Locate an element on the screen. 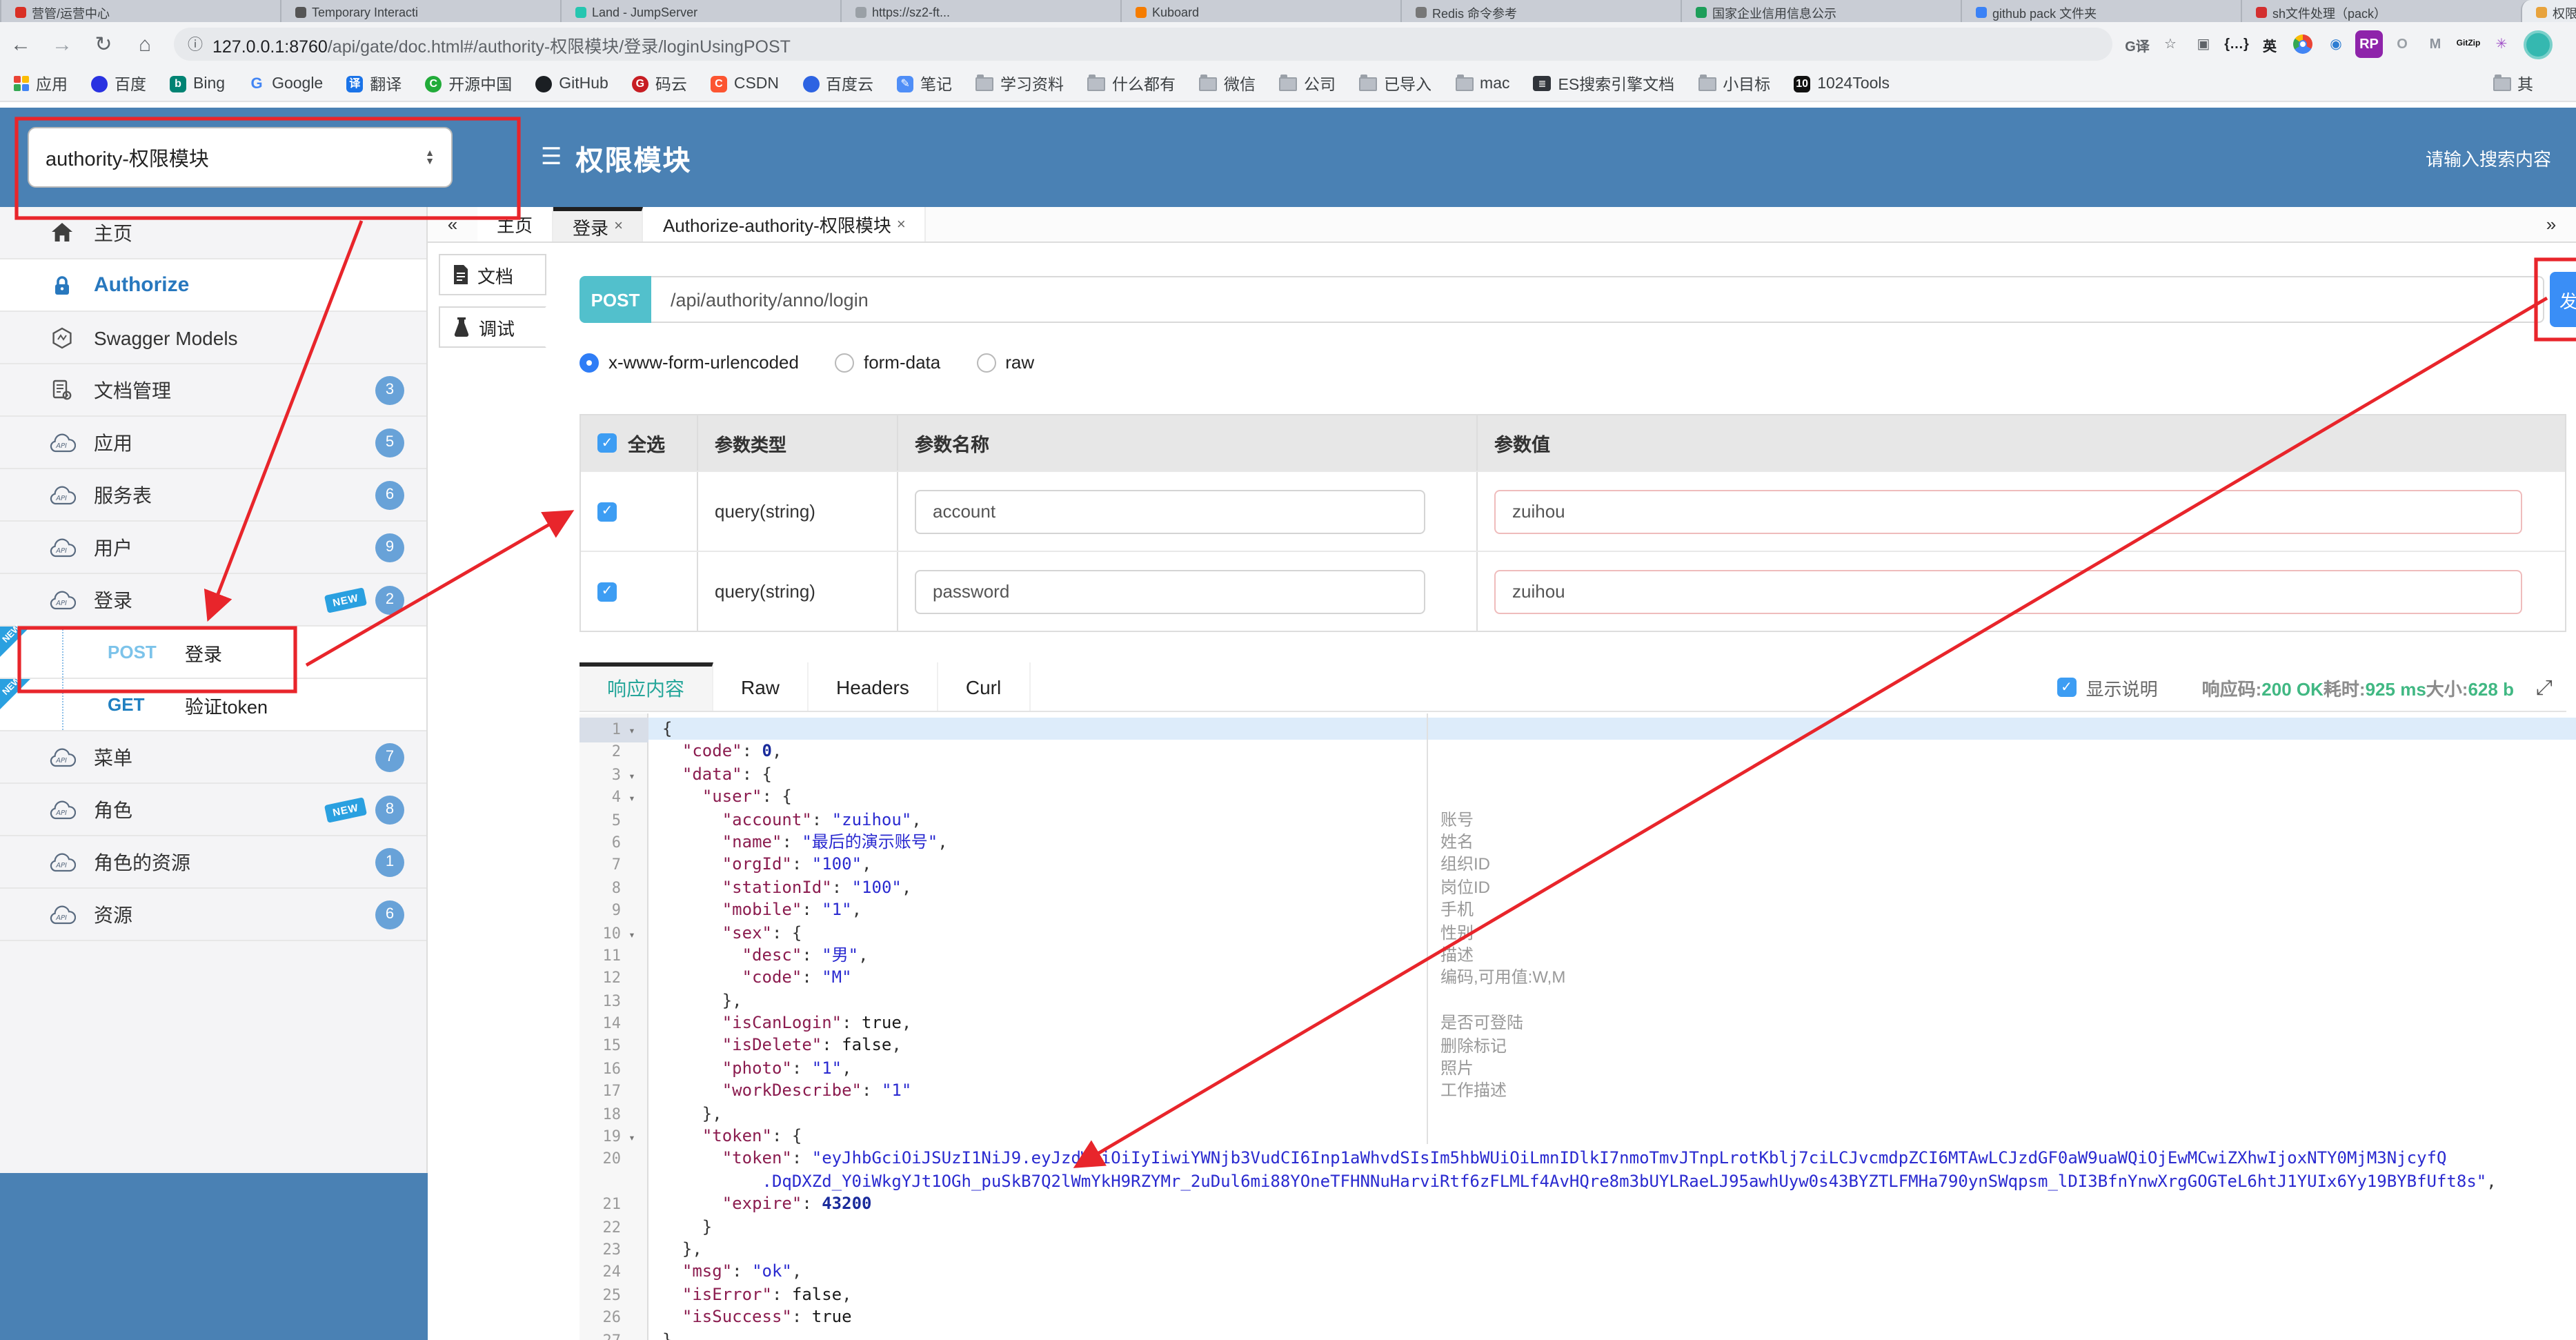  expand-tabs-icon: » is located at coordinates (2551, 224).